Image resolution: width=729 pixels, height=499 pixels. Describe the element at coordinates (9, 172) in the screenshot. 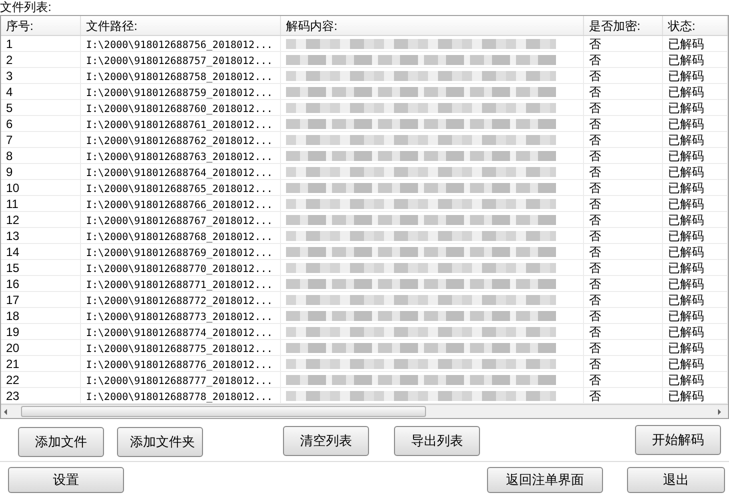

I see `table-cell: 9` at that location.